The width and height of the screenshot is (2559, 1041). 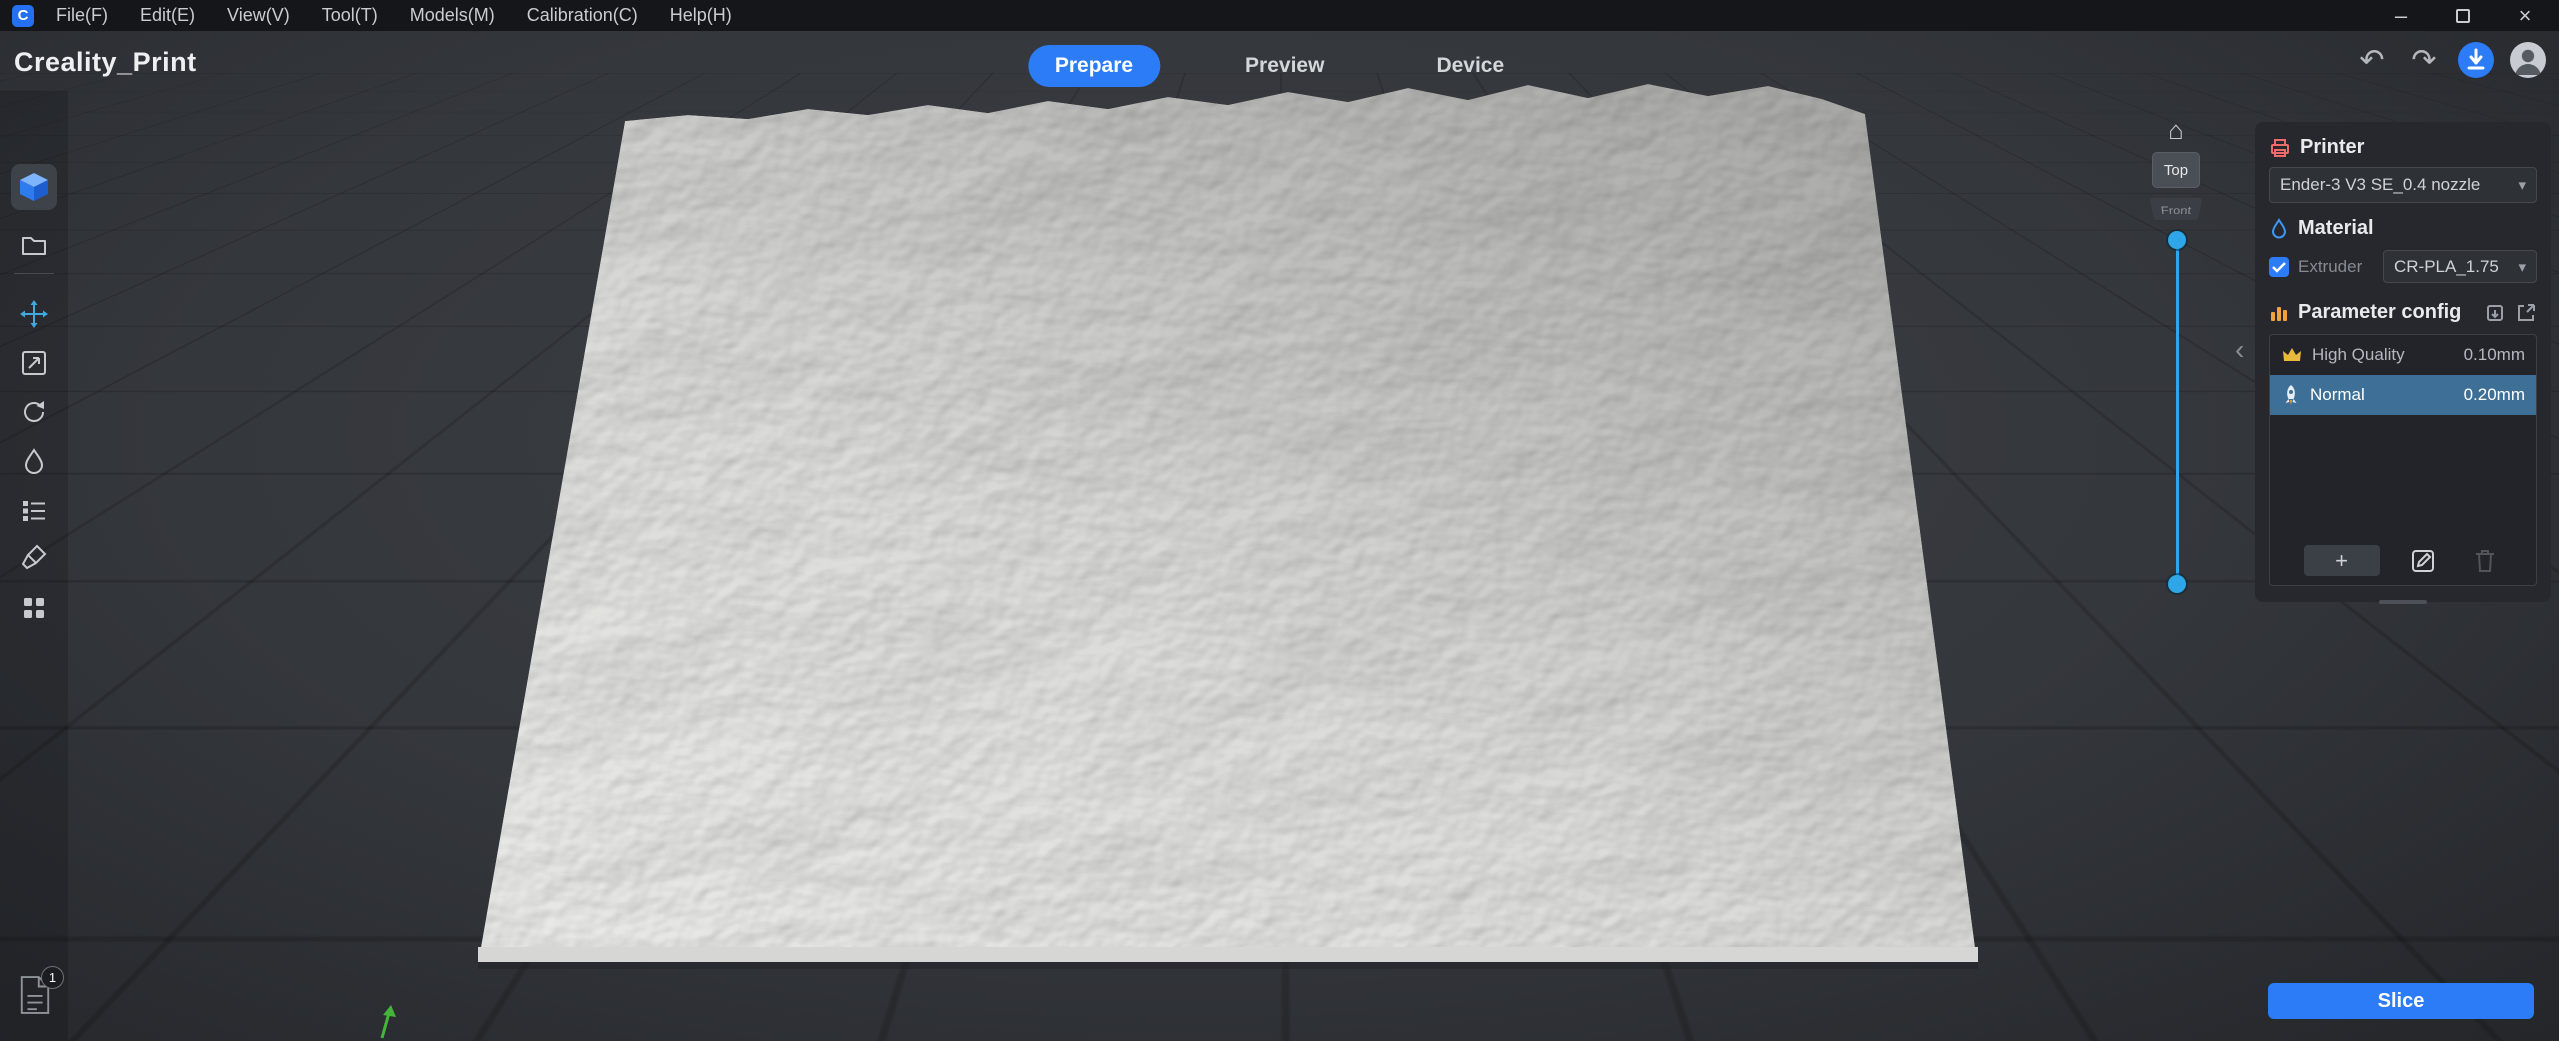 I want to click on left-toolbar, so click(x=34, y=566).